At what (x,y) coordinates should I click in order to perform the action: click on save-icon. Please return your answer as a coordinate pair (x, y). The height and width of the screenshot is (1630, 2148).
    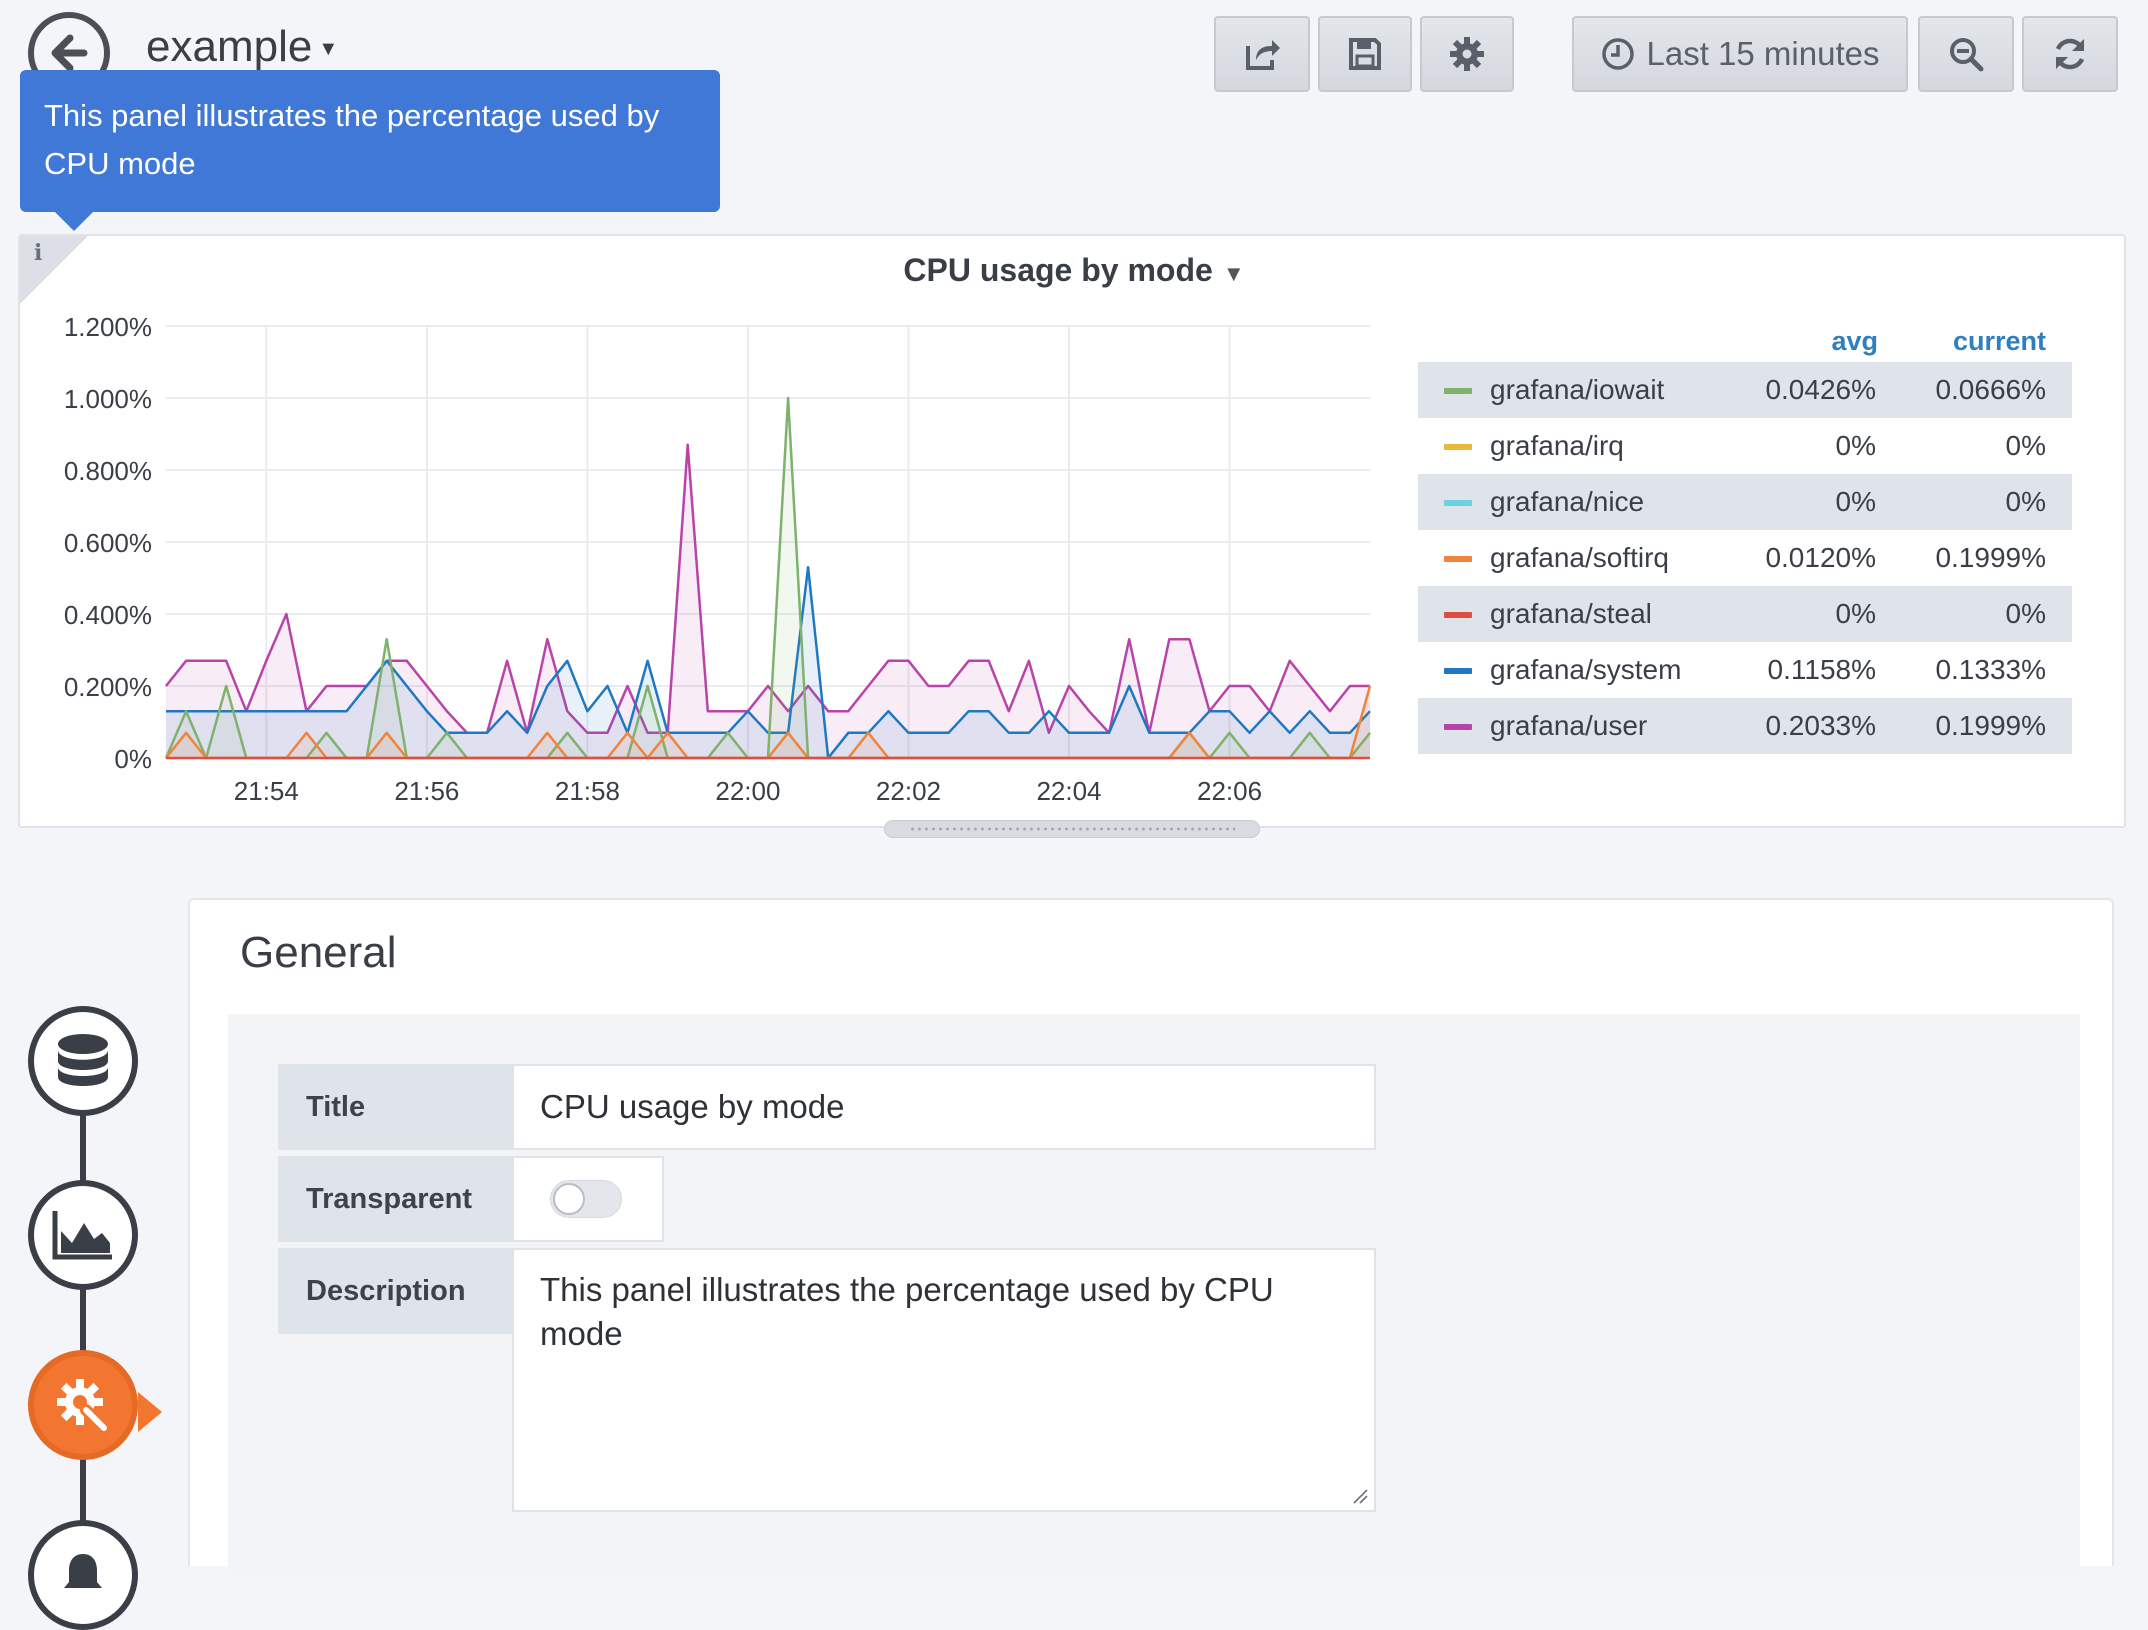
    Looking at the image, I should click on (1365, 54).